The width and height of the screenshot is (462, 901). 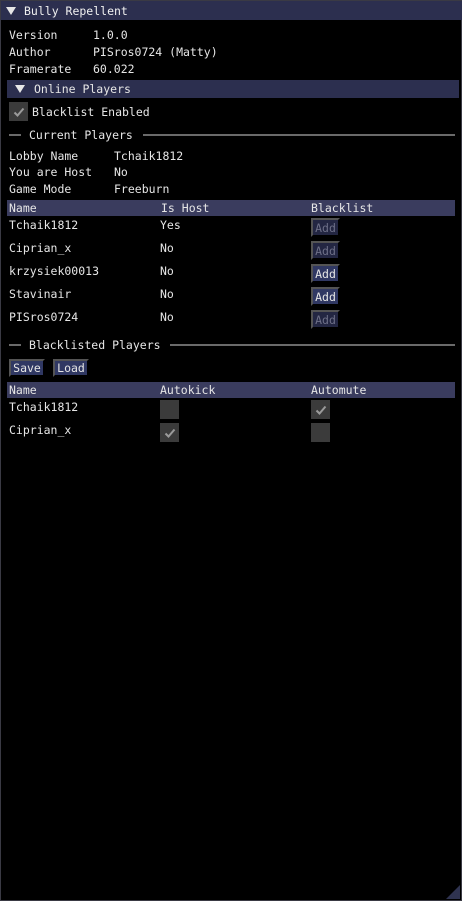 I want to click on lobby-name-value: Tchaik1812, so click(x=149, y=156).